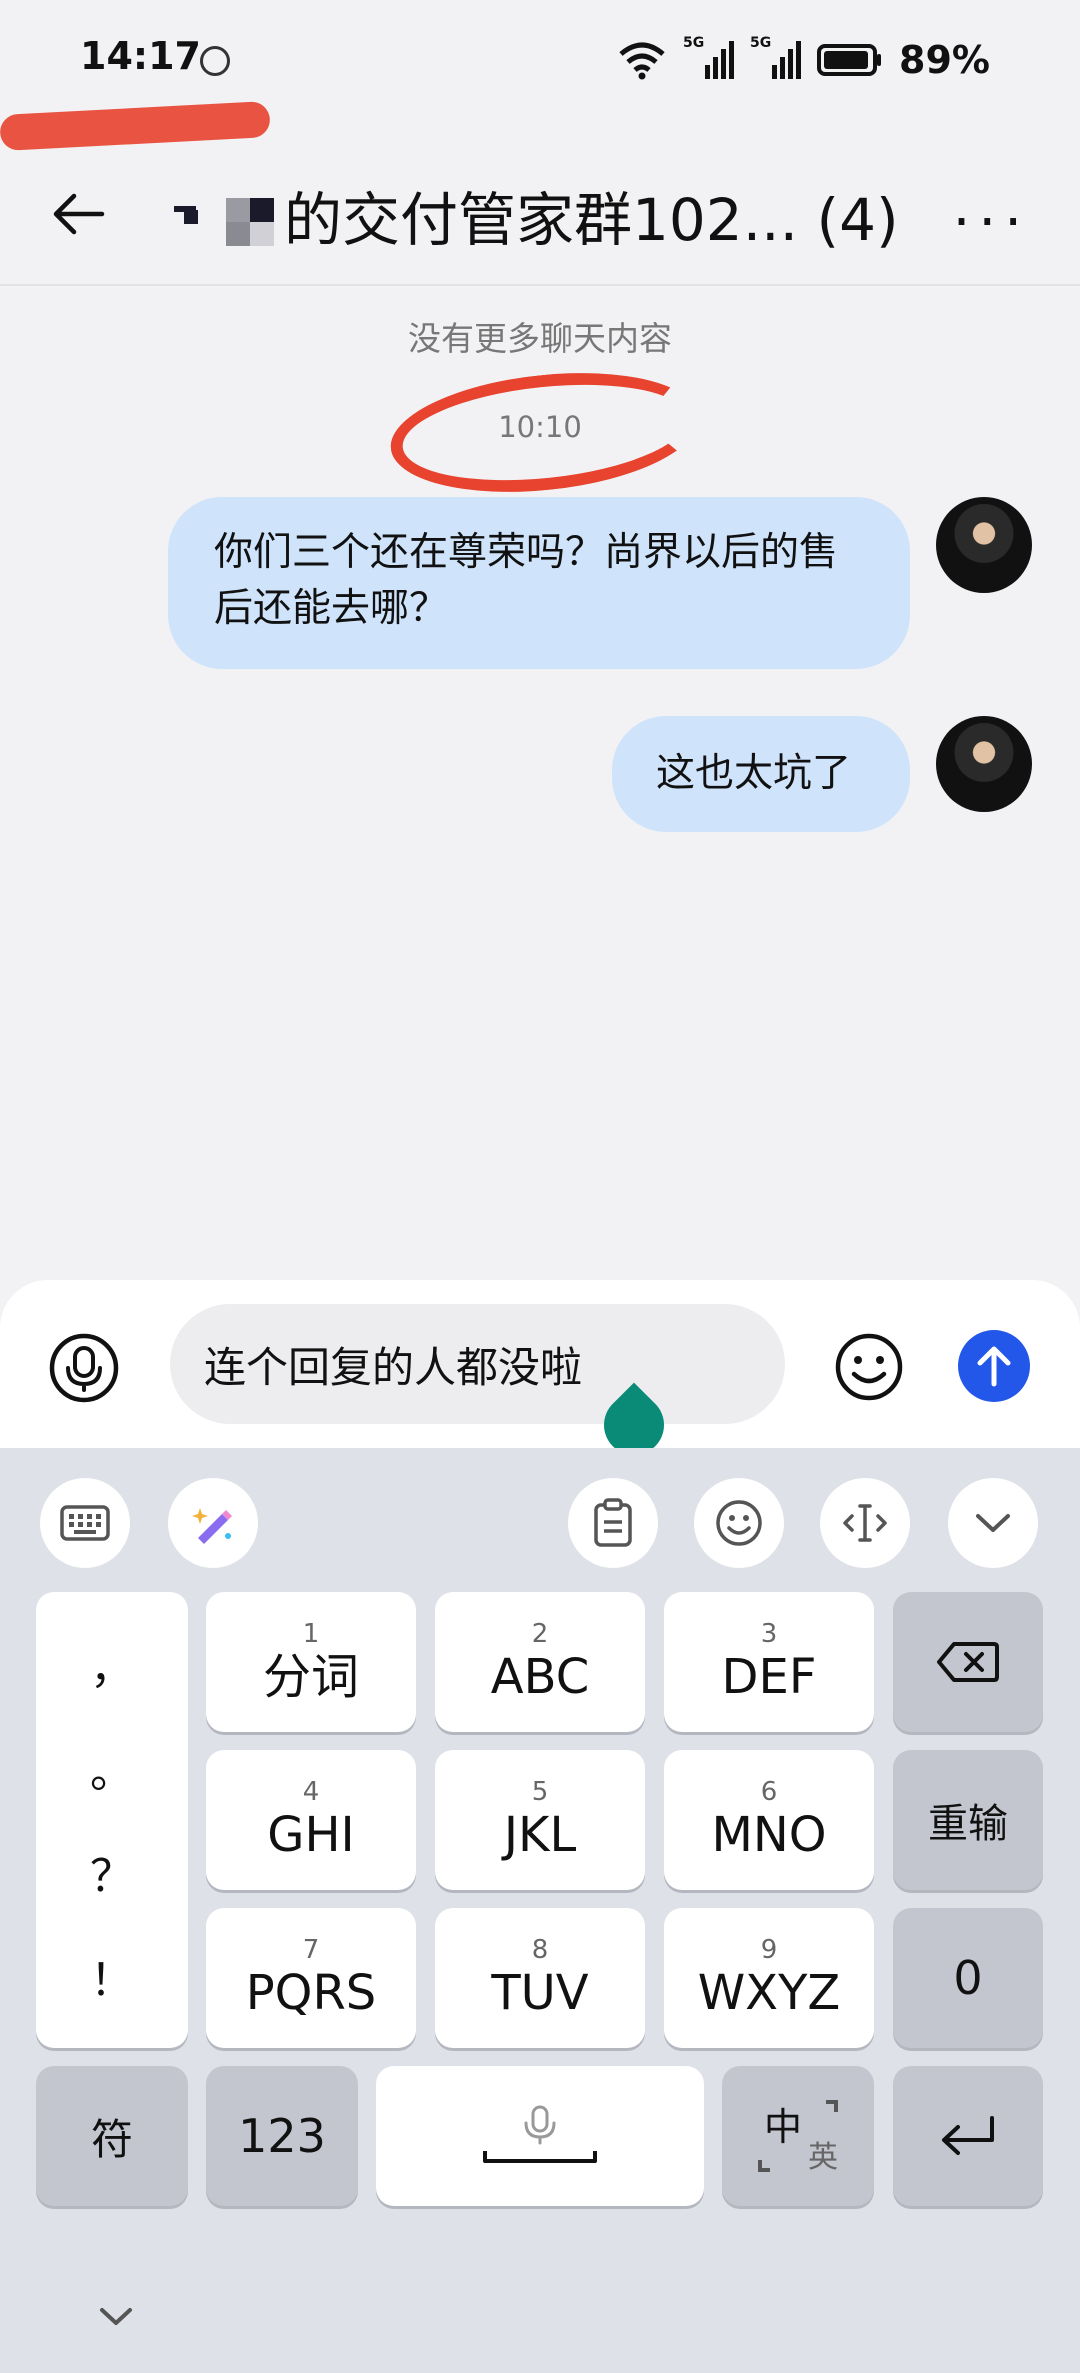 The image size is (1080, 2373). Describe the element at coordinates (776, 57) in the screenshot. I see `signal-icon-2: 5G` at that location.